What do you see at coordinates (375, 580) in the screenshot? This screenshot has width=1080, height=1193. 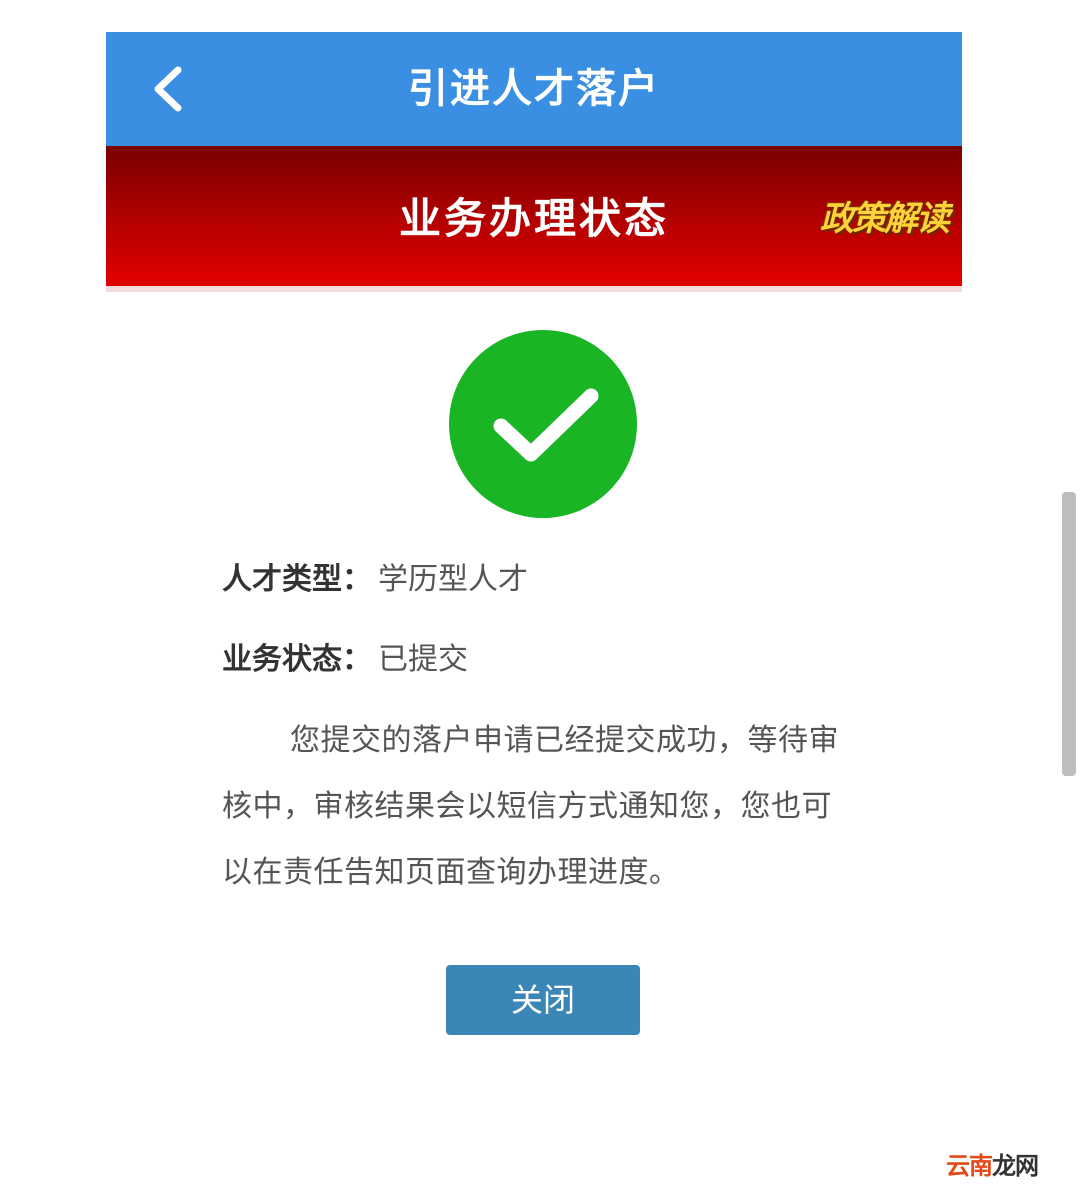 I see `talent-type-row: 人才类型： 学历型人才` at bounding box center [375, 580].